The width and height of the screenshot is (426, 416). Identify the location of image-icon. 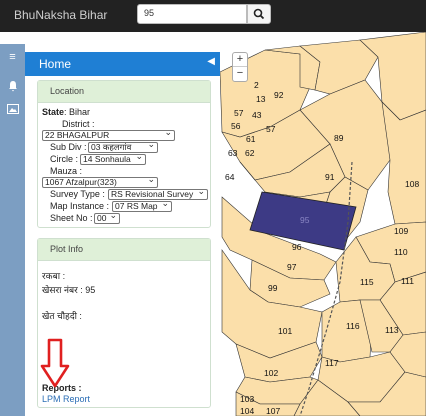
(12, 109).